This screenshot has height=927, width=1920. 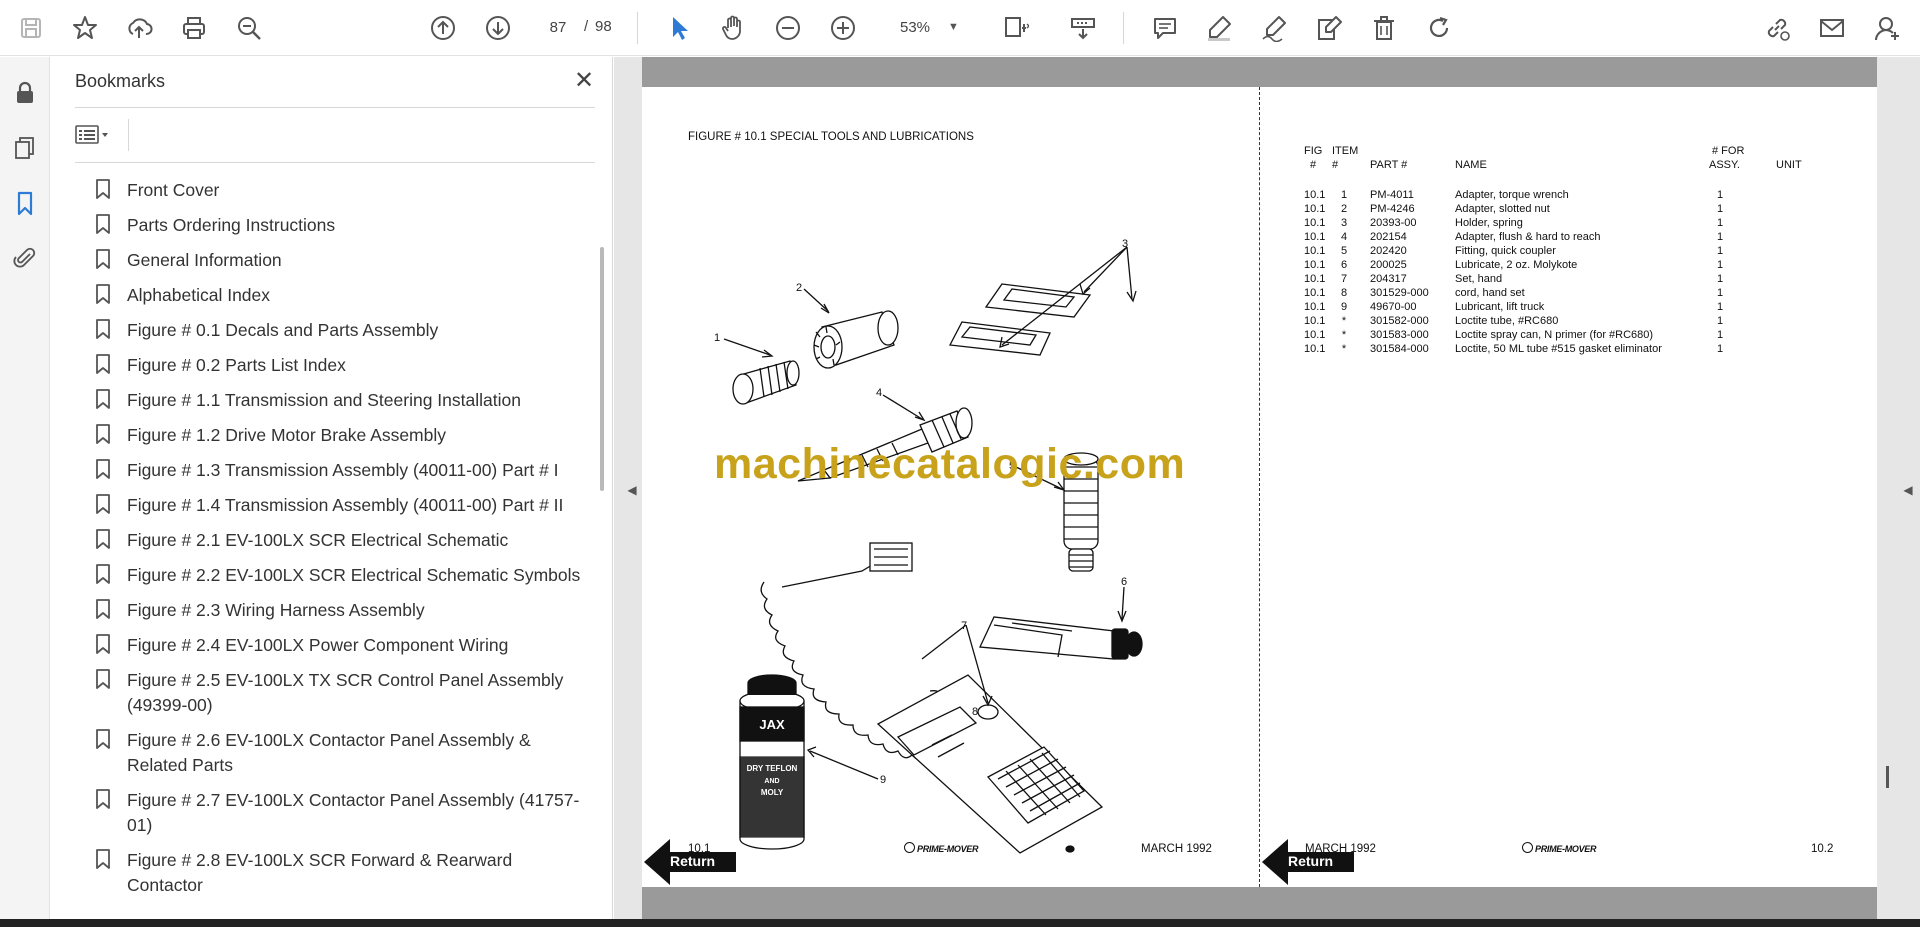 What do you see at coordinates (1344, 209) in the screenshot?
I see `cell-item: 2` at bounding box center [1344, 209].